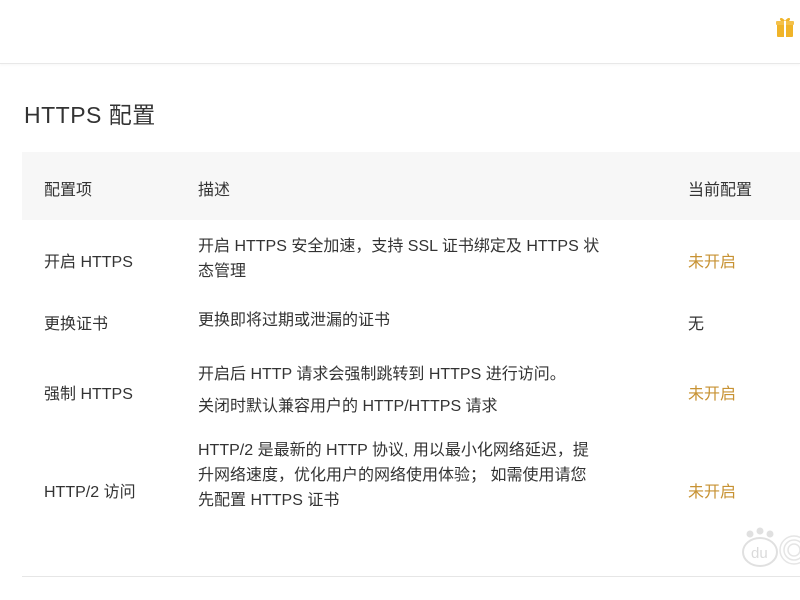  Describe the element at coordinates (400, 32) in the screenshot. I see `top-bar` at that location.